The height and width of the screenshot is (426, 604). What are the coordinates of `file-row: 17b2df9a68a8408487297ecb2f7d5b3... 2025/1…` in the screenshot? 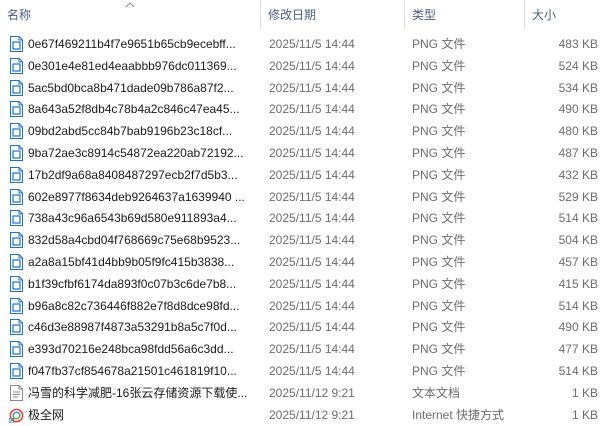 It's located at (302, 175).